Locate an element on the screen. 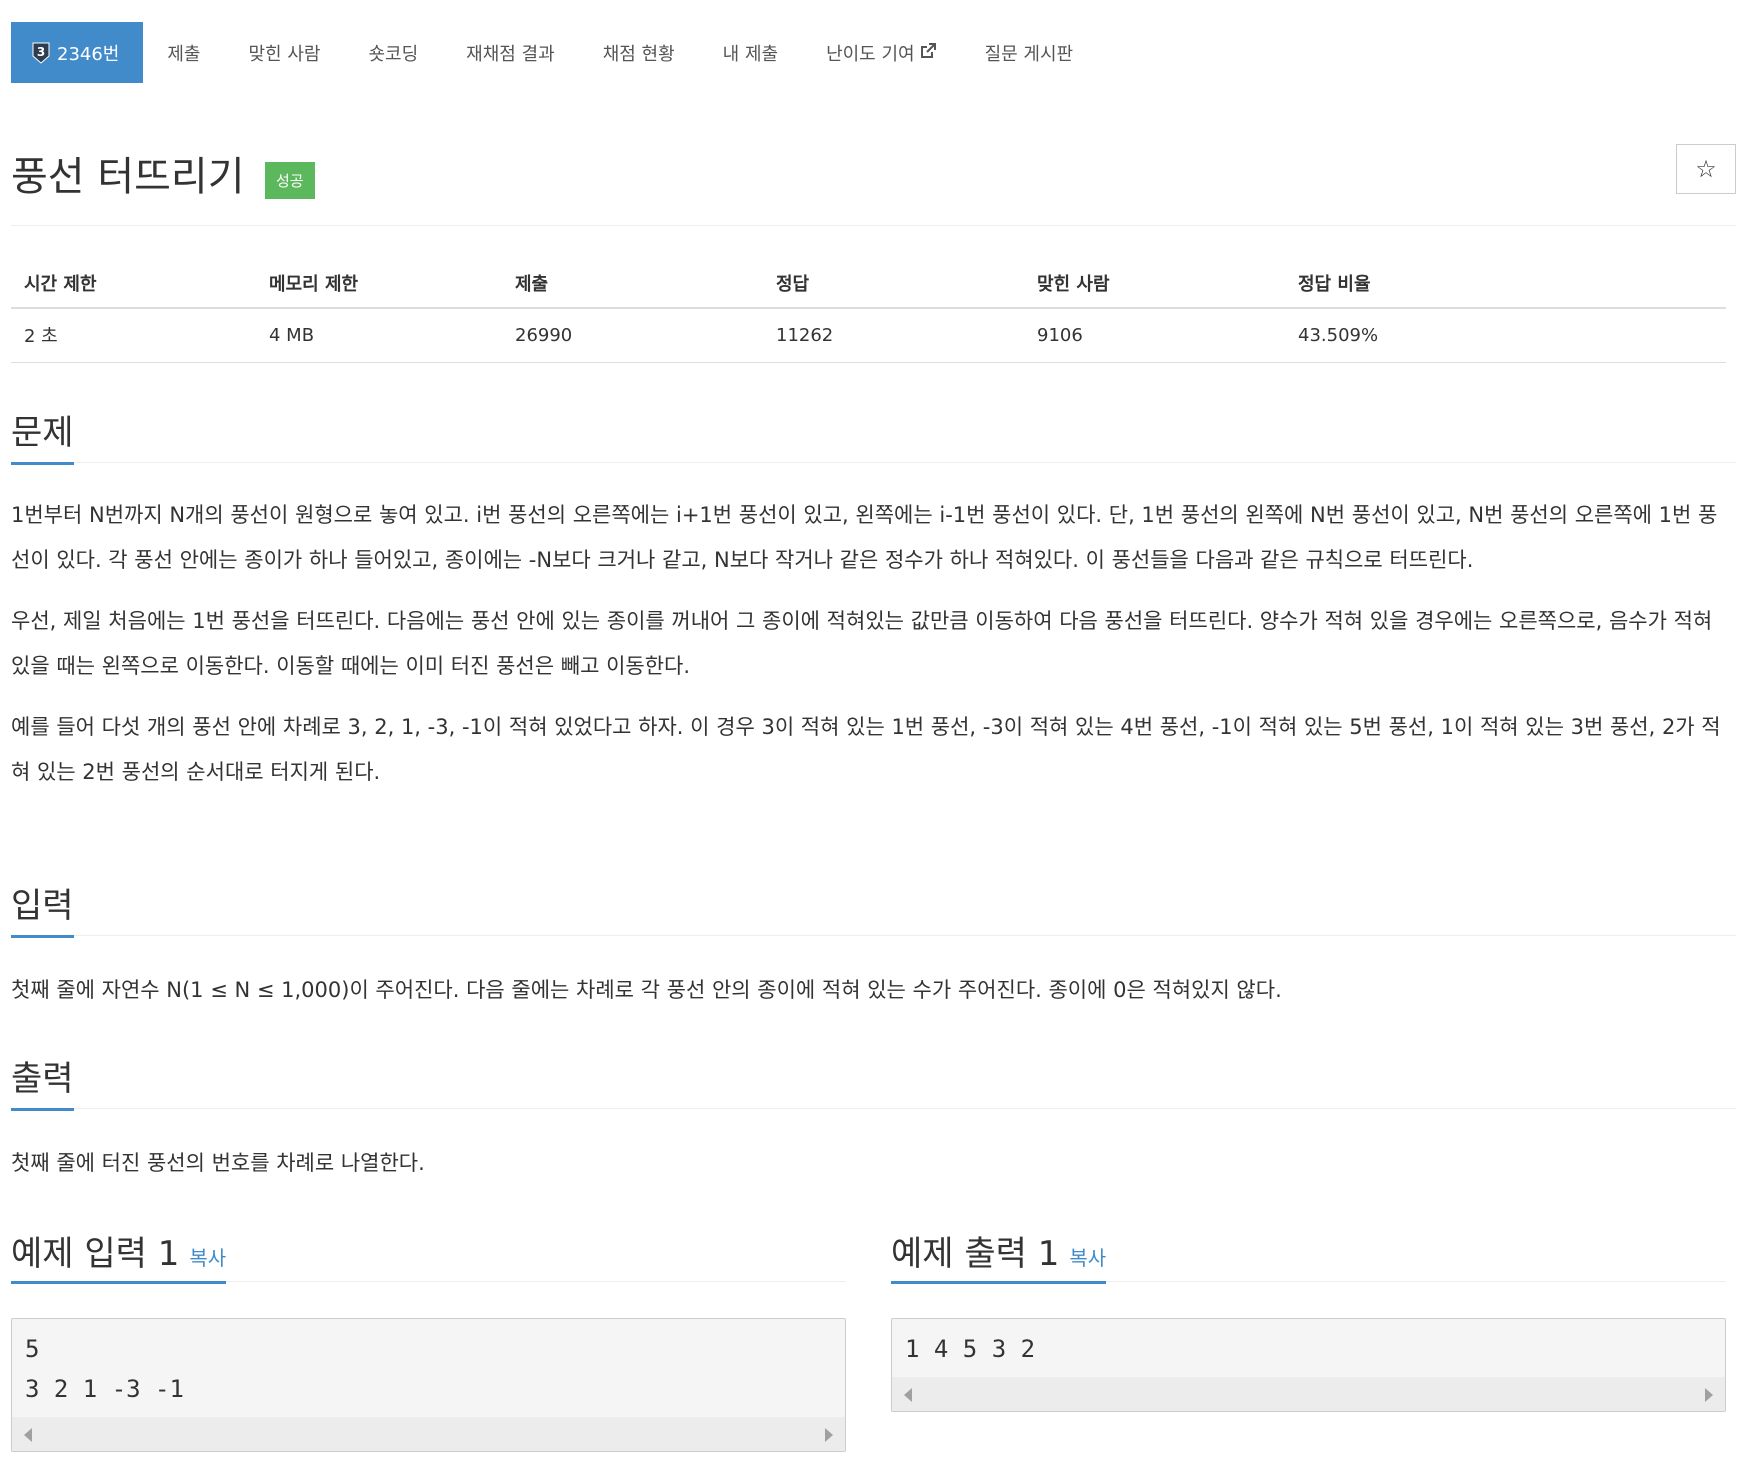 This screenshot has width=1747, height=1457. submissions-header: 제출 is located at coordinates (632, 283).